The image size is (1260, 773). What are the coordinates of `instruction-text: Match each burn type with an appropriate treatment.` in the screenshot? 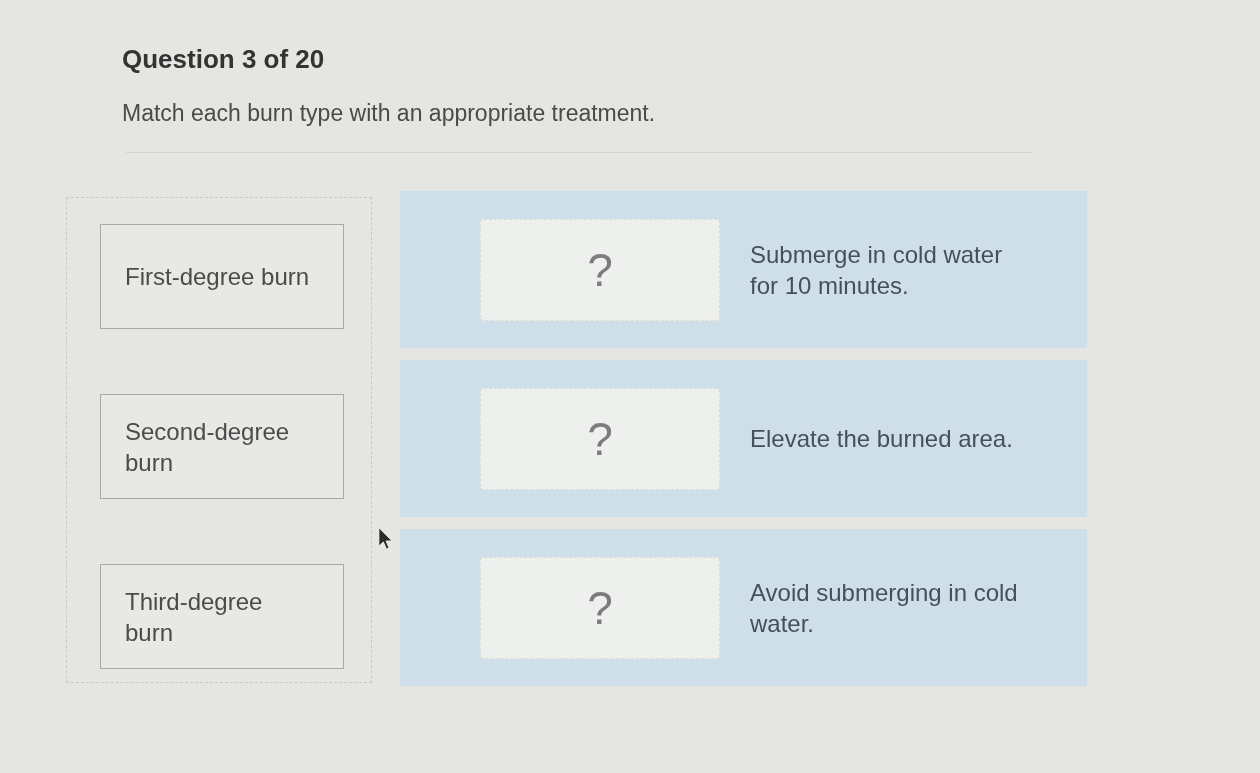 It's located at (389, 113).